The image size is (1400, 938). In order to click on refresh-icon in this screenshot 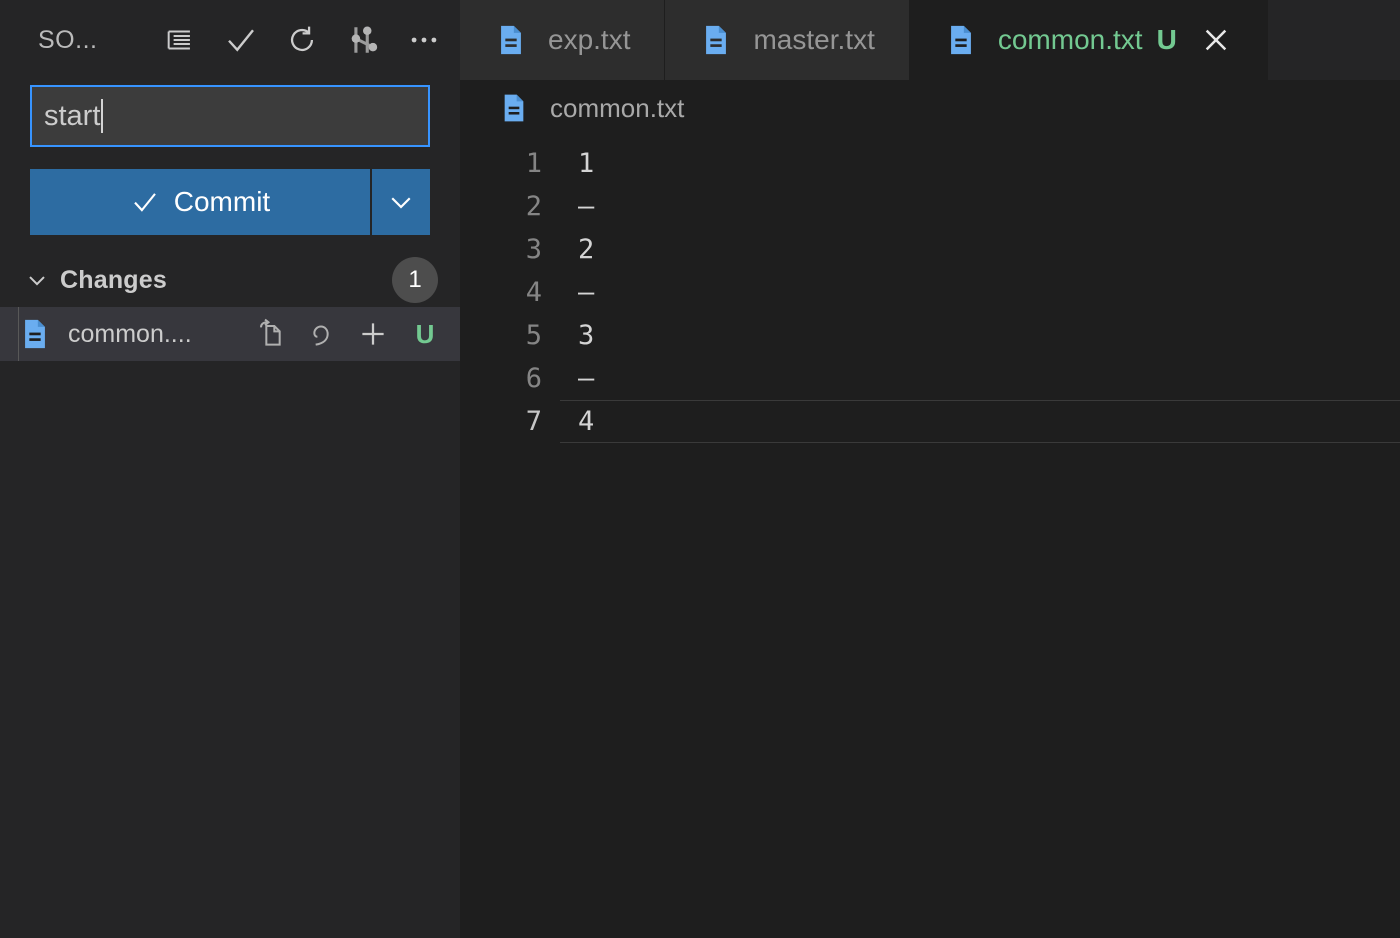, I will do `click(302, 40)`.